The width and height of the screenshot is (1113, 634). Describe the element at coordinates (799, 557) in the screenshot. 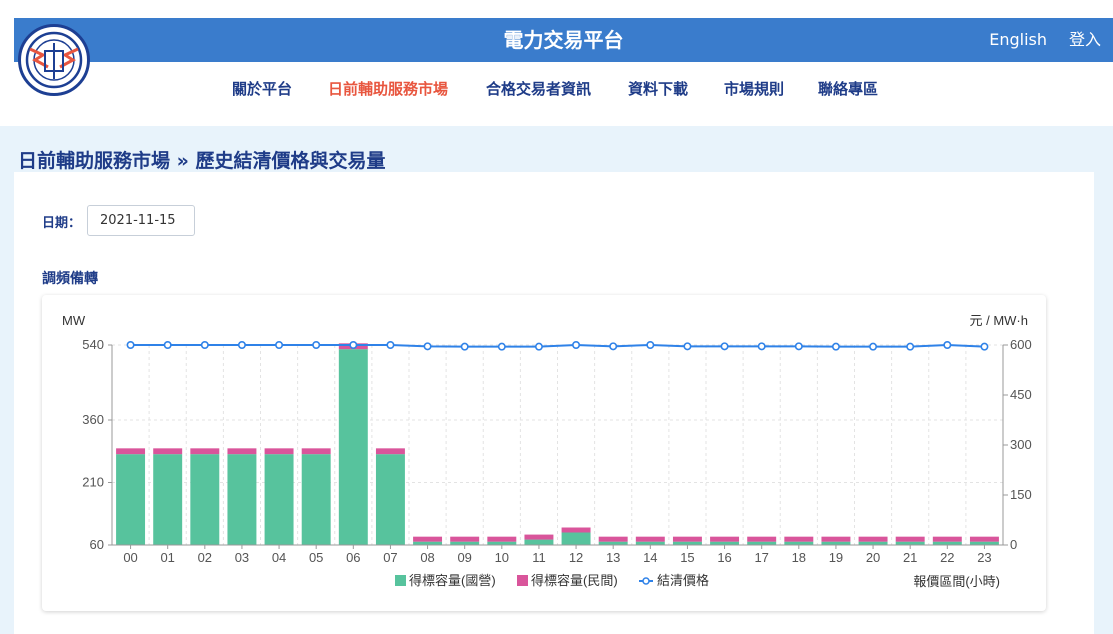

I see `x-tick-label: 18` at that location.